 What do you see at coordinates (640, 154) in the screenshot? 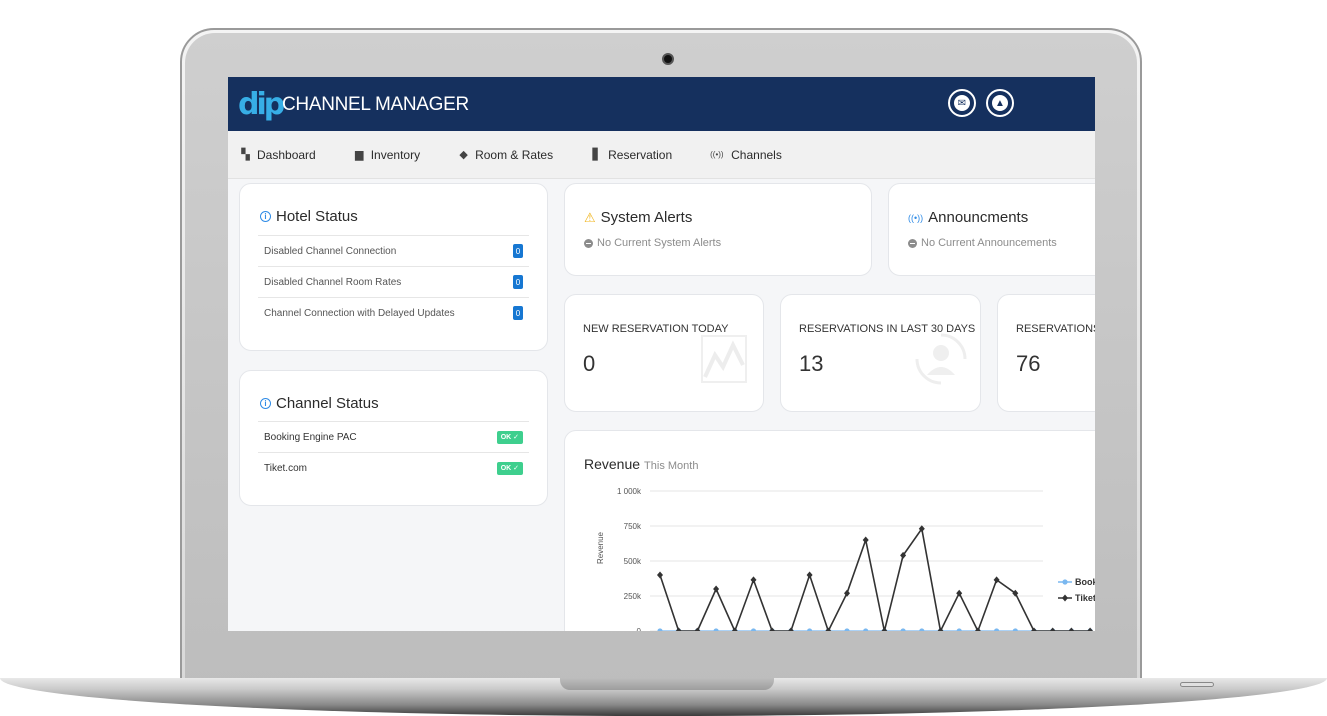
I see `nav-label: Reservation` at bounding box center [640, 154].